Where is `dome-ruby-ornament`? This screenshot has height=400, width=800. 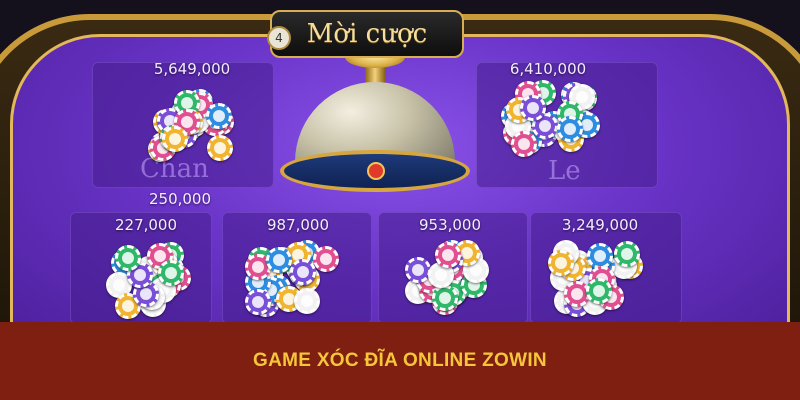
dome-ruby-ornament is located at coordinates (376, 171).